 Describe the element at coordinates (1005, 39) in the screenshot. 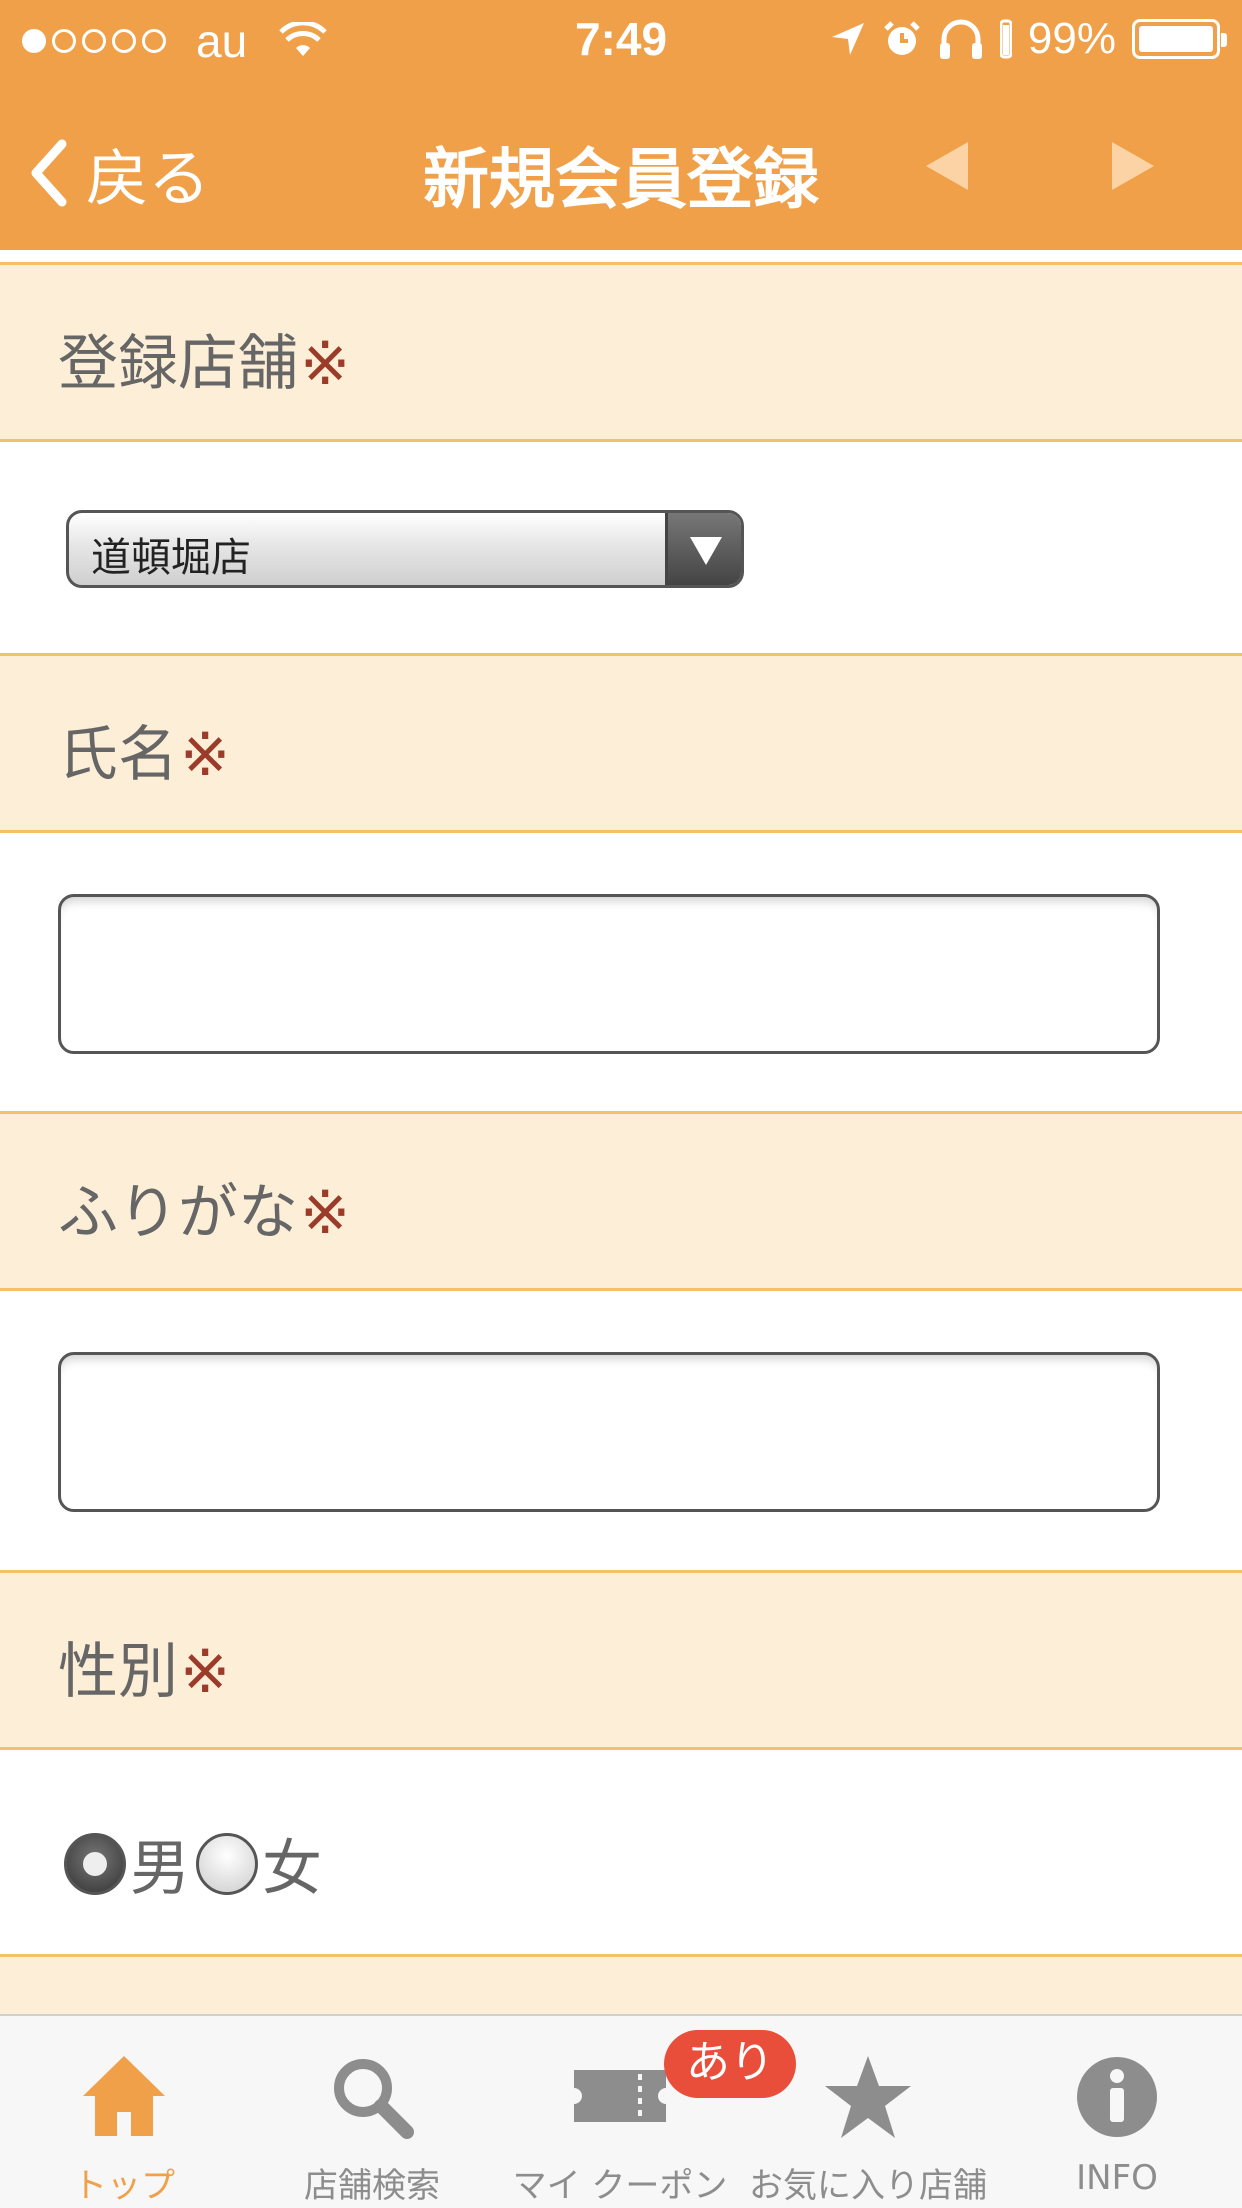

I see `headphone-battery-icon` at that location.